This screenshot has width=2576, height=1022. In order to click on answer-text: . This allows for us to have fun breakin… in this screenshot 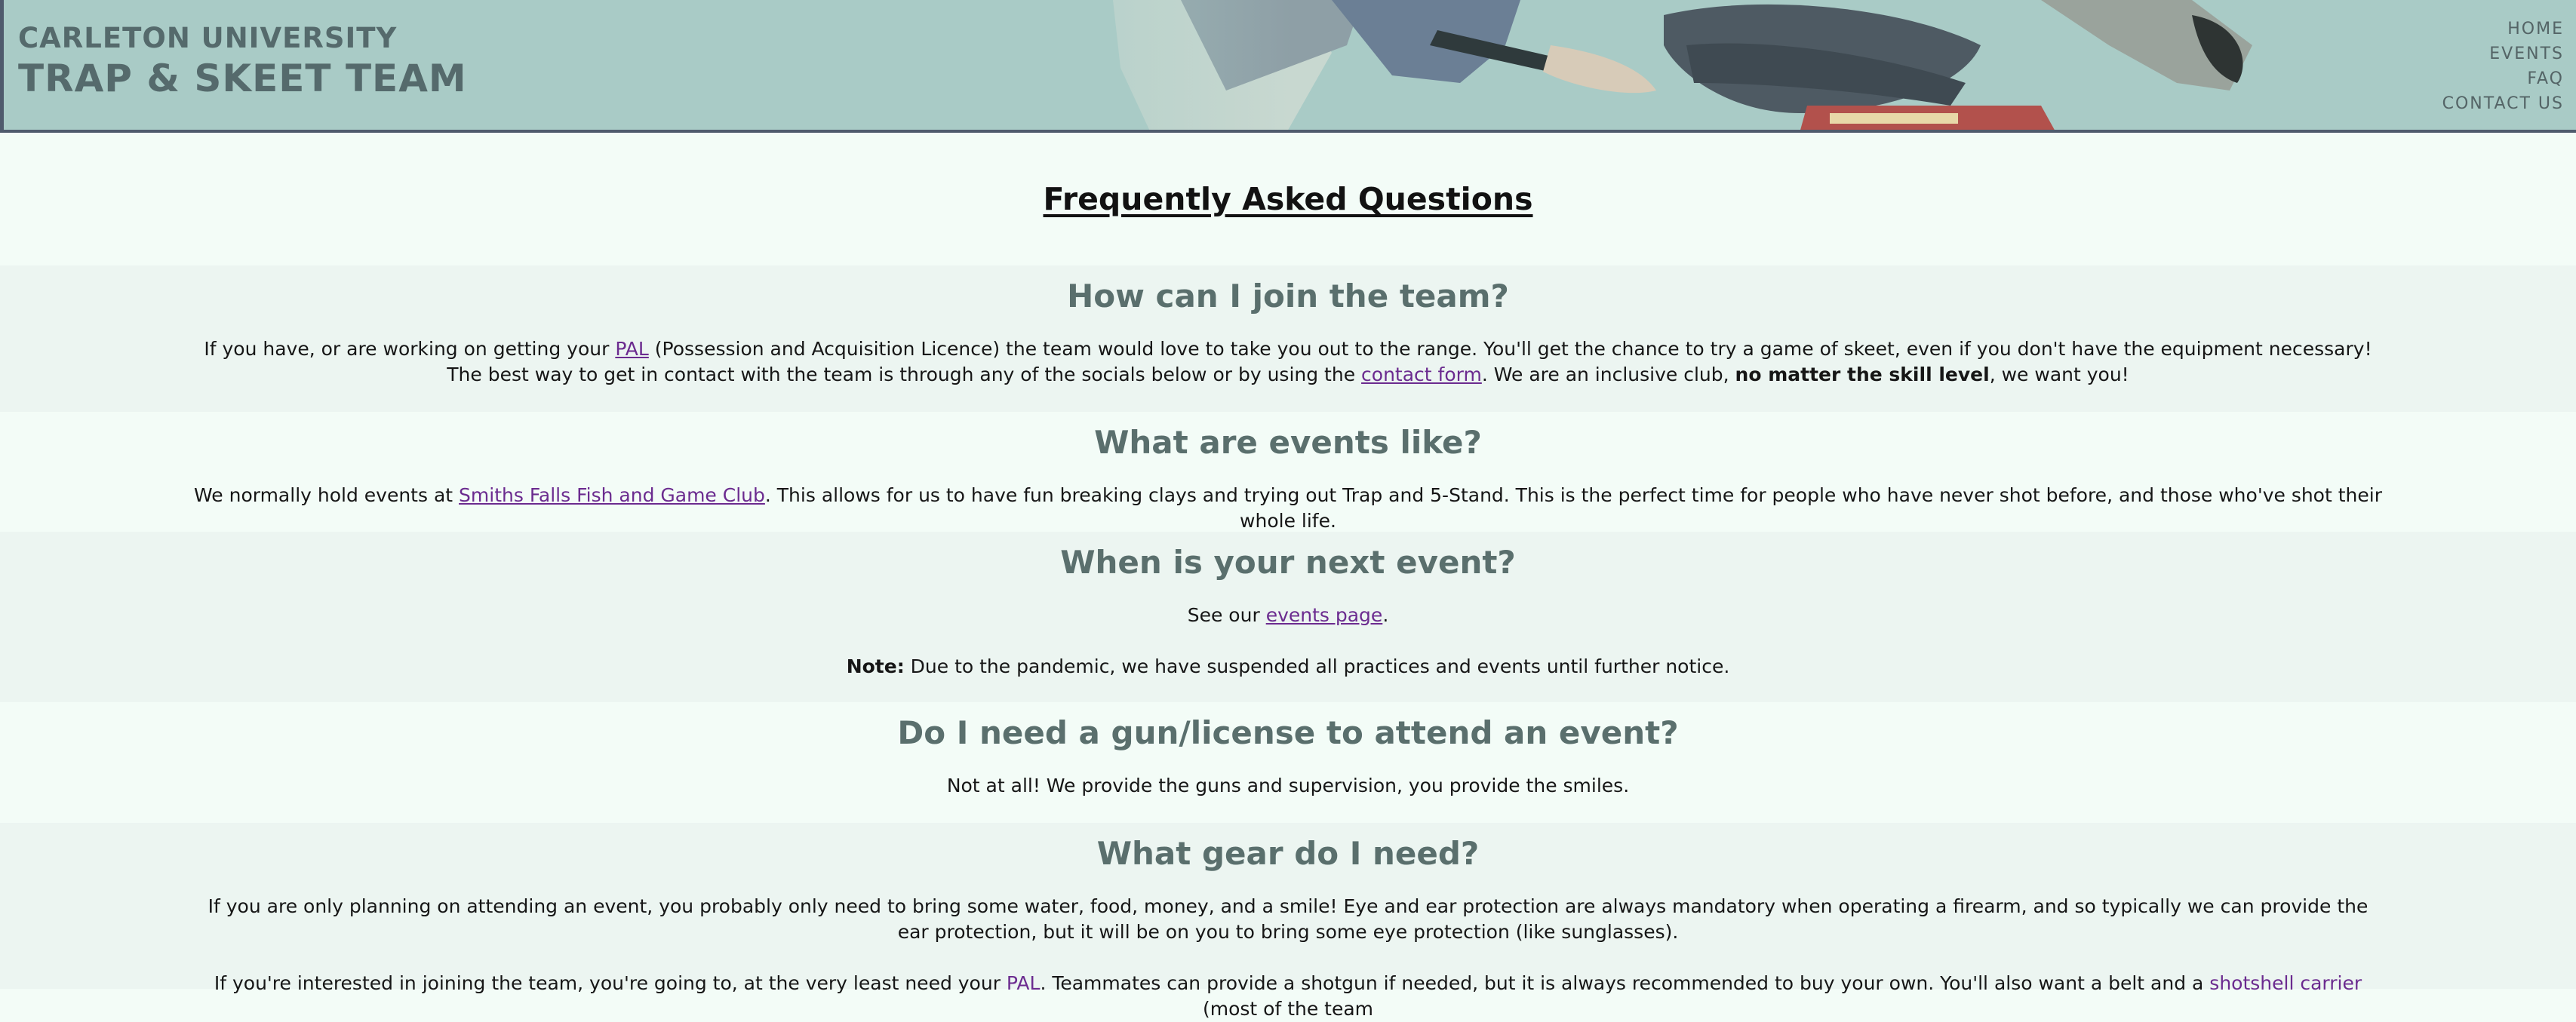, I will do `click(1573, 508)`.